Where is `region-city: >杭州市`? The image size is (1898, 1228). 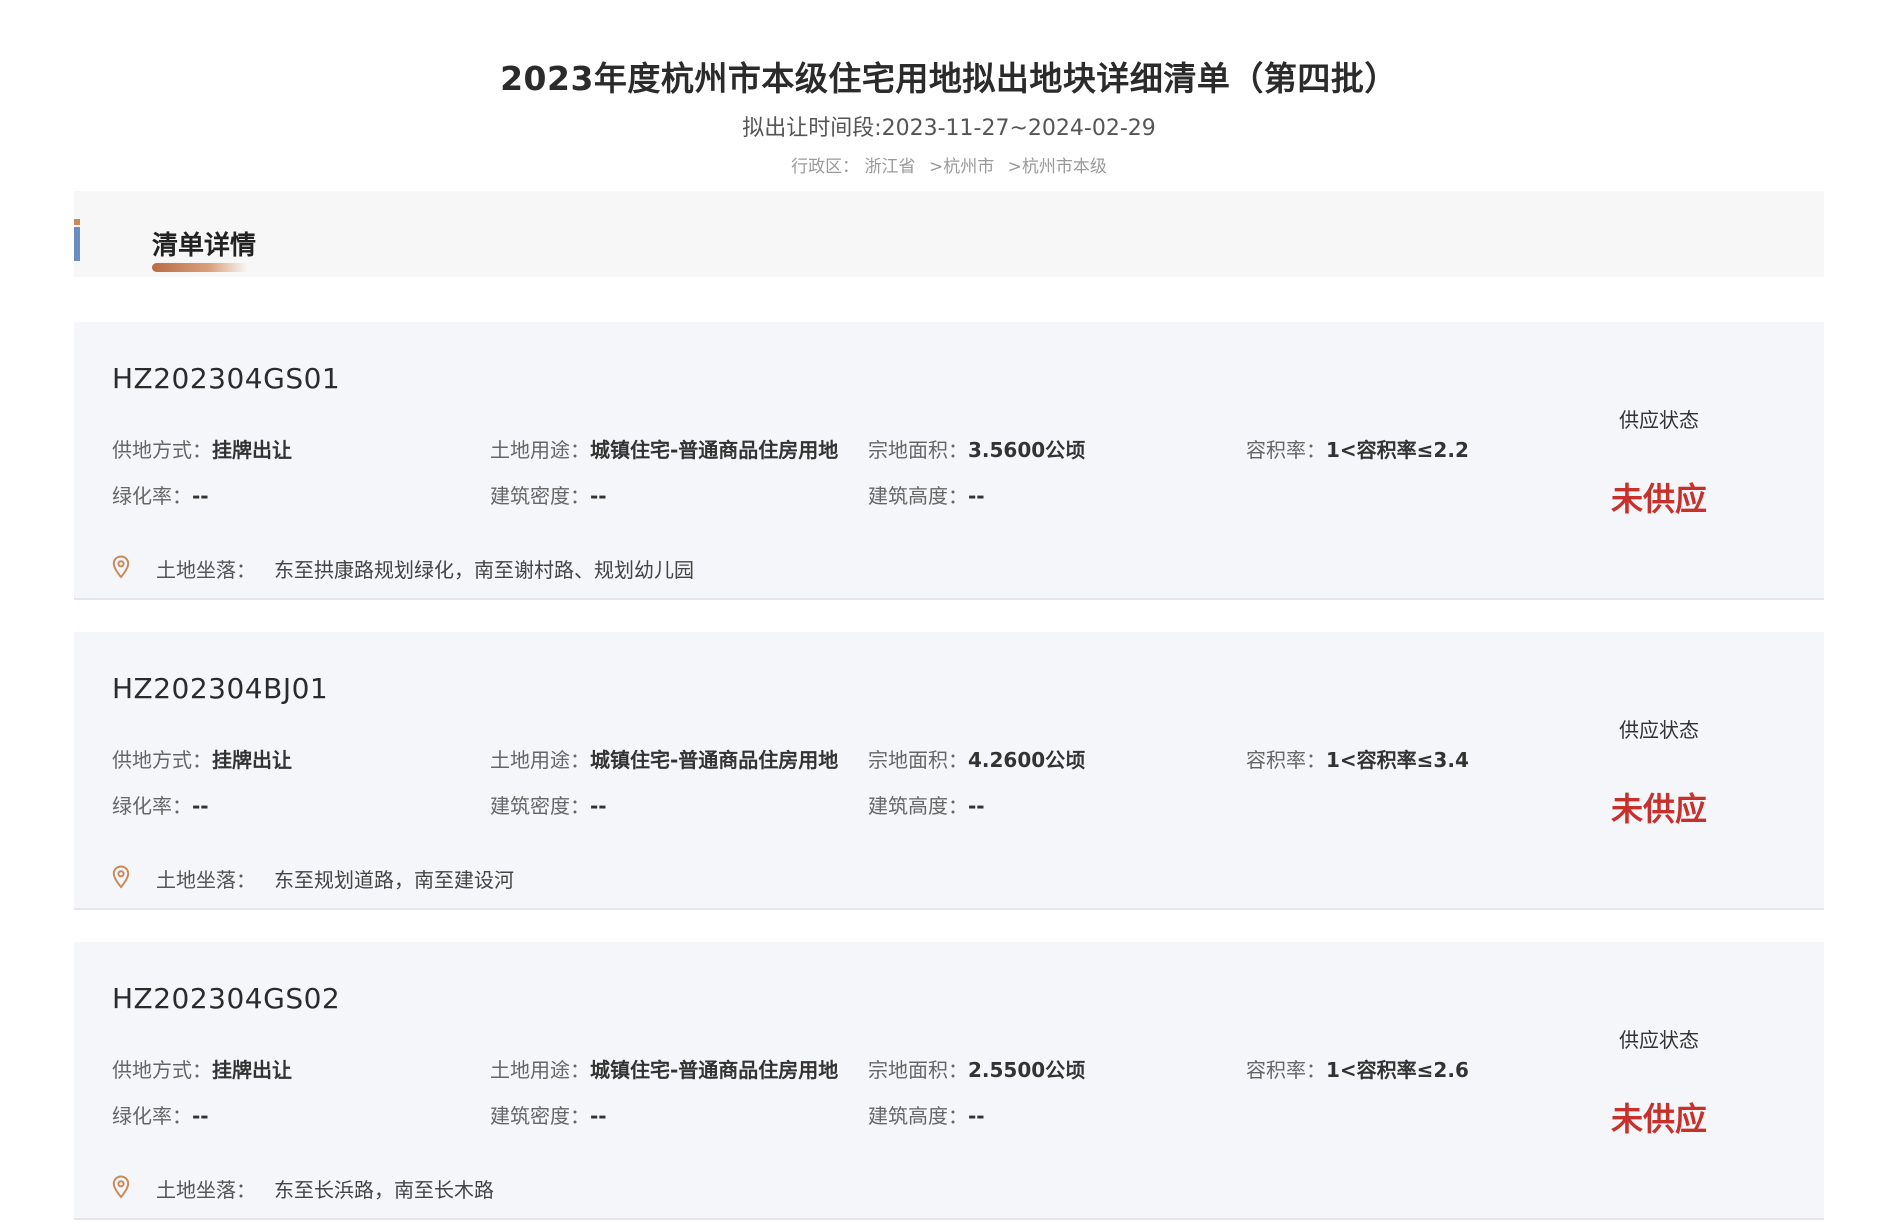
region-city: >杭州市 is located at coordinates (961, 167).